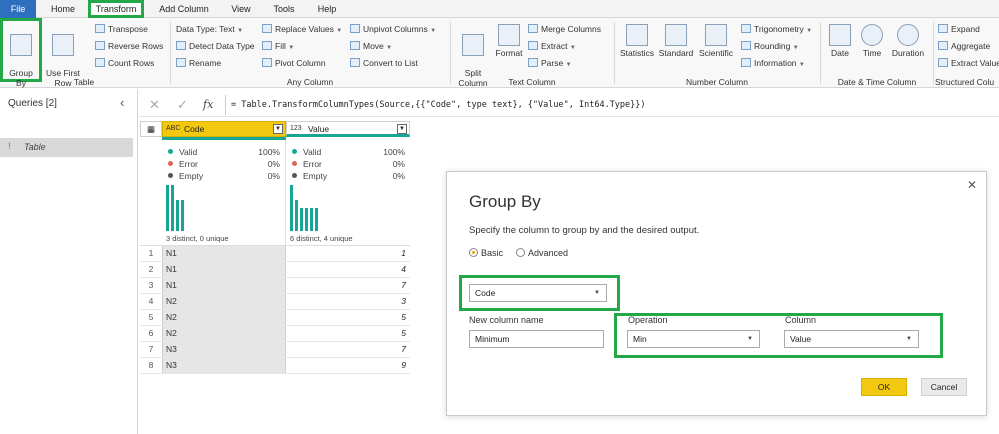 This screenshot has width=999, height=434. What do you see at coordinates (564, 29) in the screenshot?
I see `merge-columns-button: Merge Columns` at bounding box center [564, 29].